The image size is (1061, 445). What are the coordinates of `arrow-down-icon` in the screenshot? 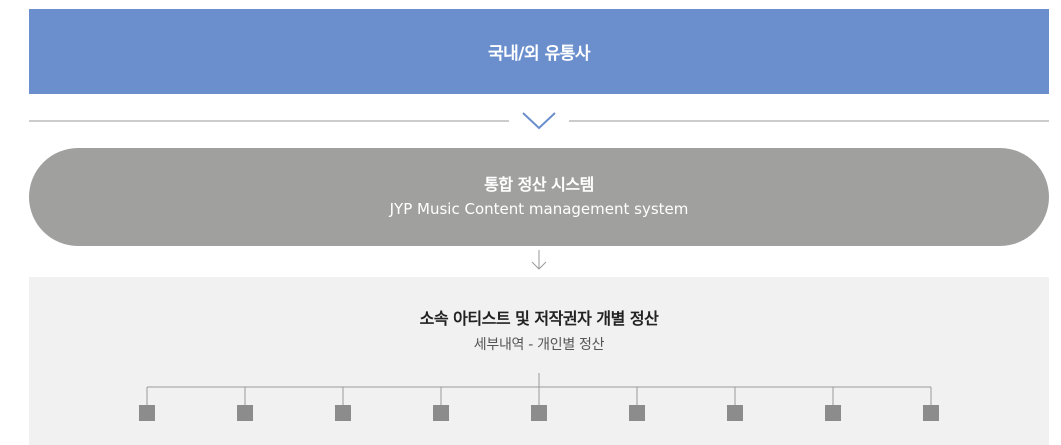 It's located at (539, 260).